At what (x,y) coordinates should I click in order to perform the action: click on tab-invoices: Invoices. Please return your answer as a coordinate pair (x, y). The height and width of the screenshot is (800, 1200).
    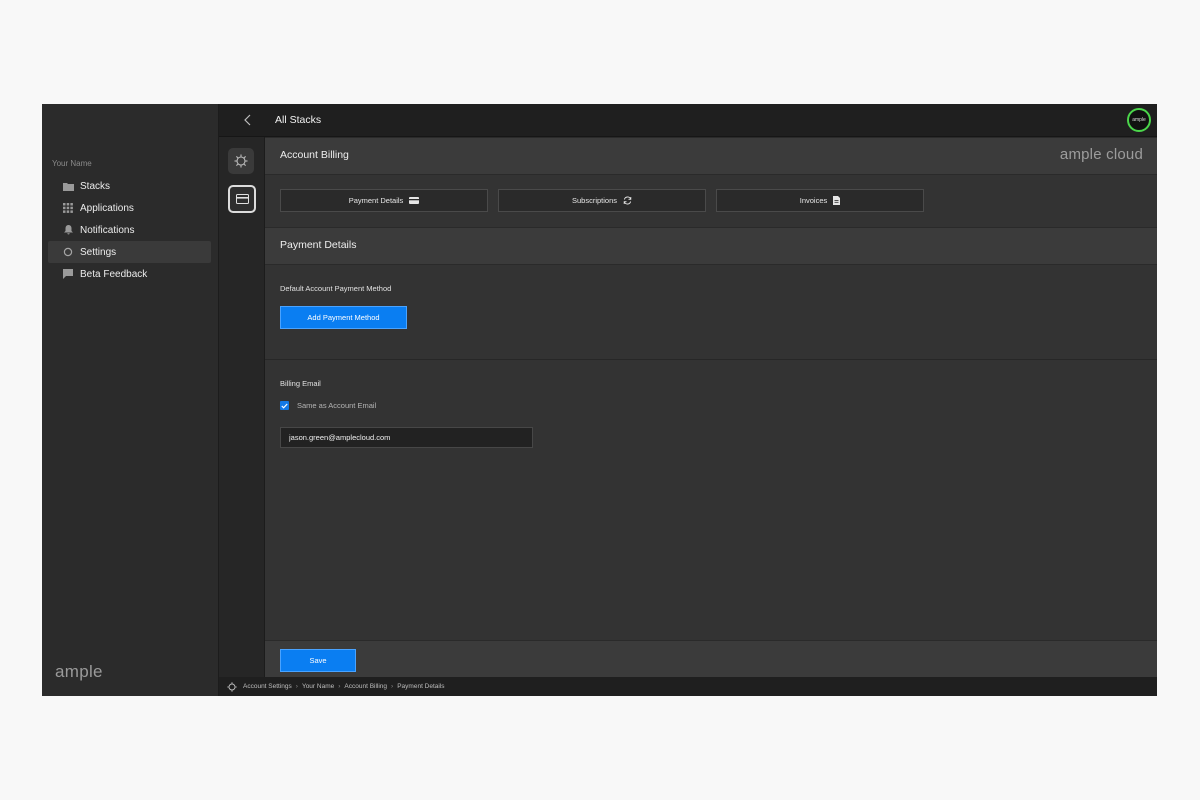
    Looking at the image, I should click on (820, 200).